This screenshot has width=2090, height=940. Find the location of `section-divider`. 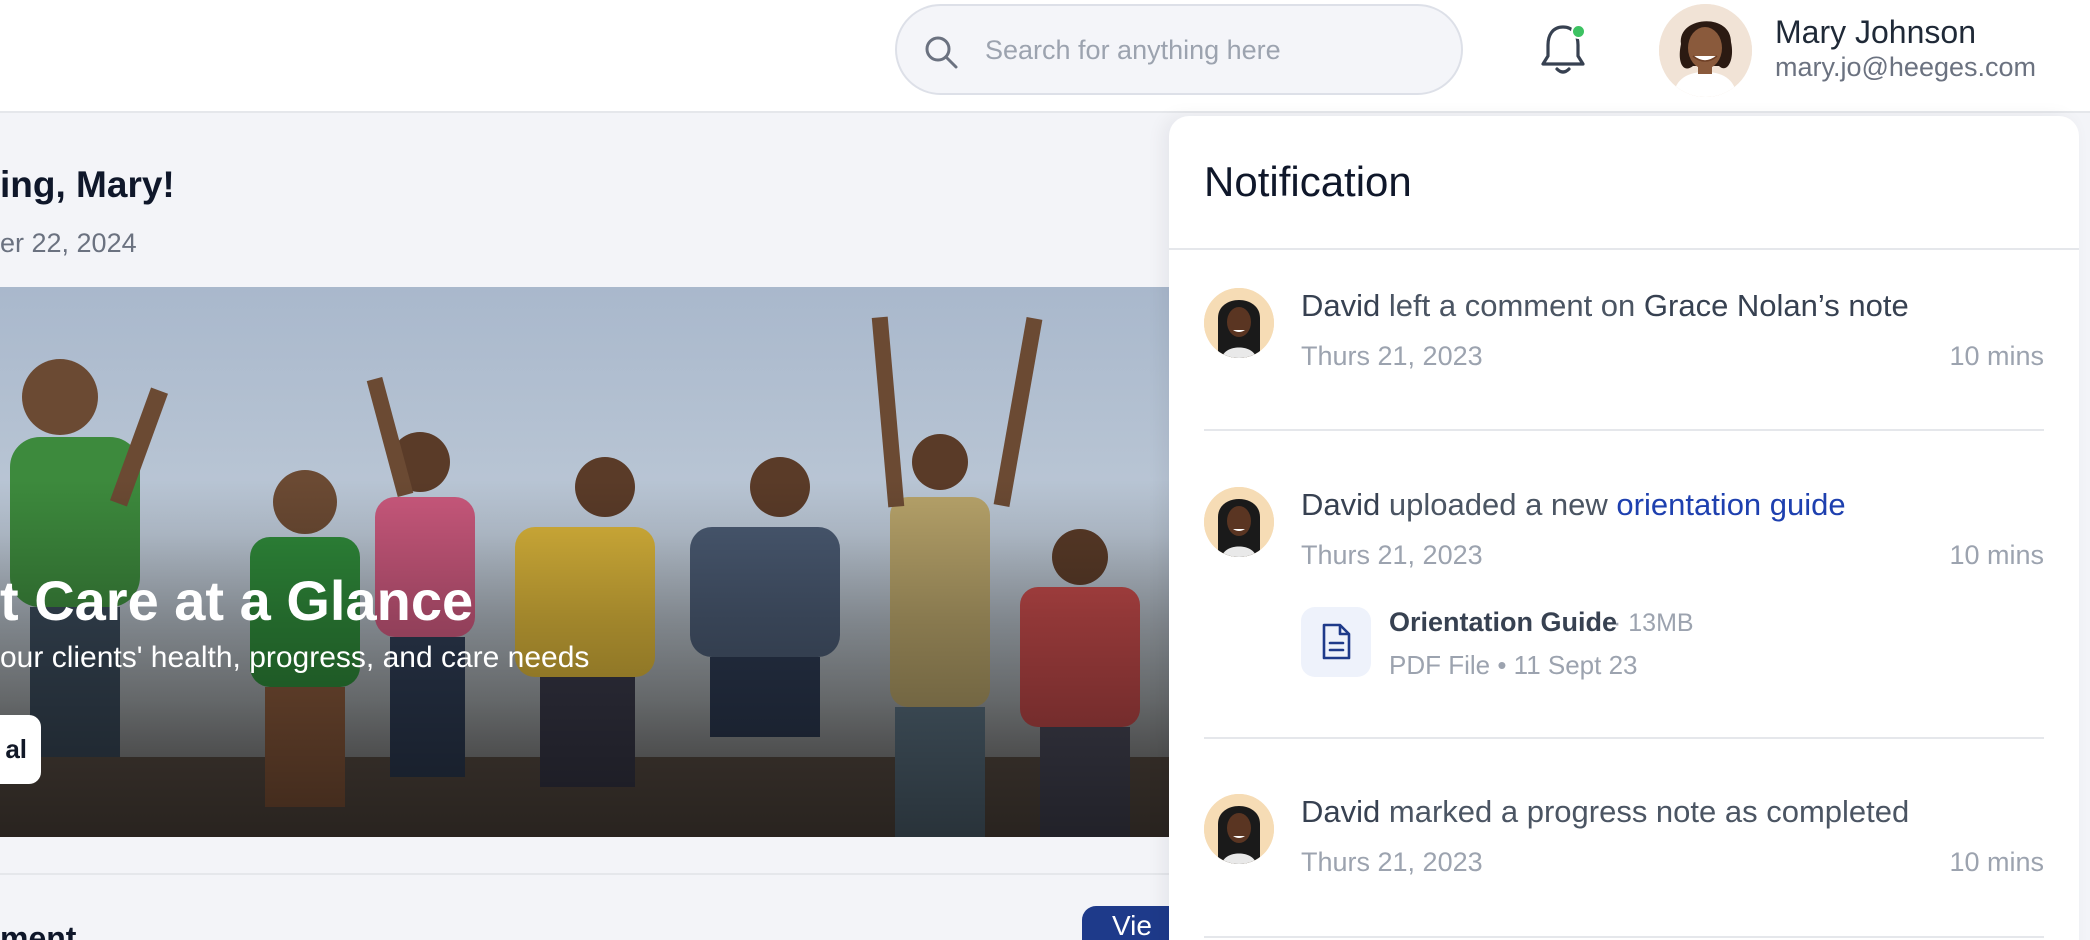

section-divider is located at coordinates (585, 874).